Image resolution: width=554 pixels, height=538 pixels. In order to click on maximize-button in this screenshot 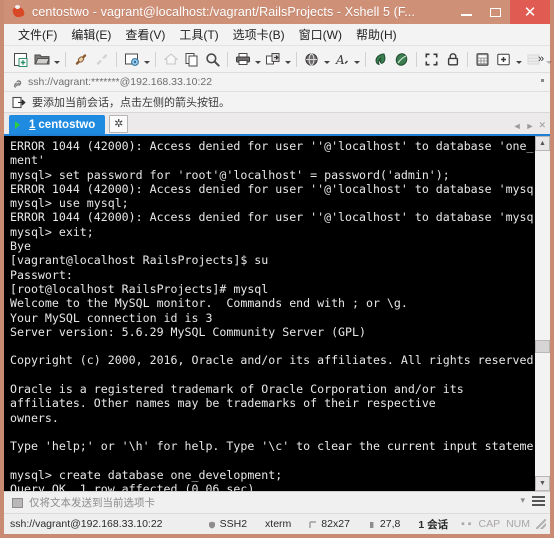, I will do `click(495, 12)`.